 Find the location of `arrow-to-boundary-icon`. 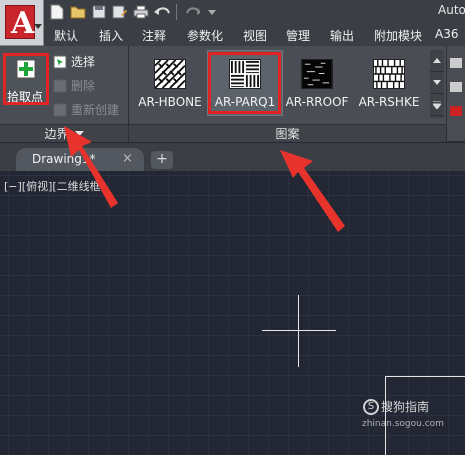

arrow-to-boundary-icon is located at coordinates (91, 167).